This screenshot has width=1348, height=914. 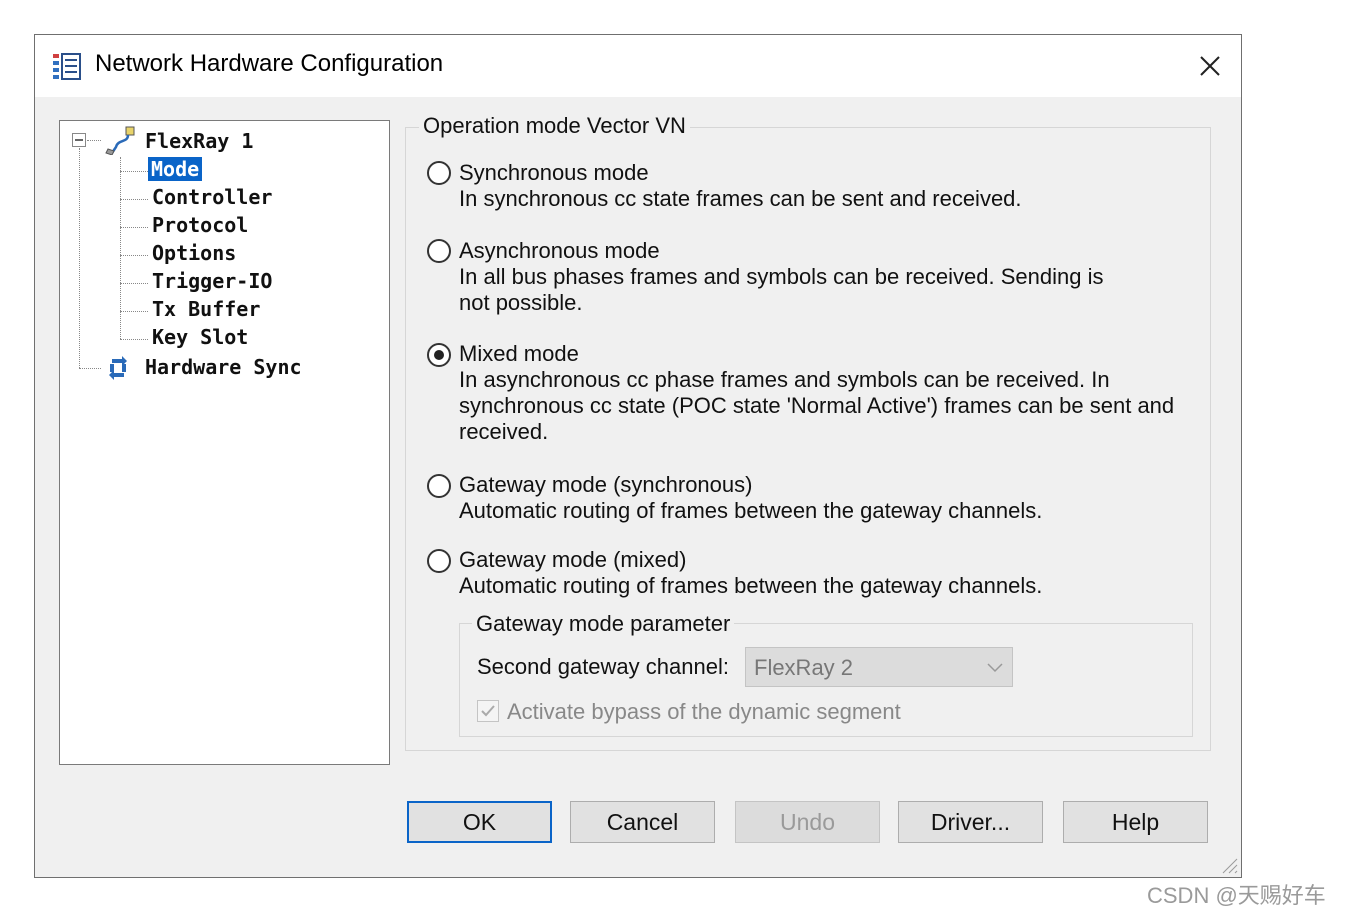 I want to click on ok-button: OK, so click(x=479, y=822).